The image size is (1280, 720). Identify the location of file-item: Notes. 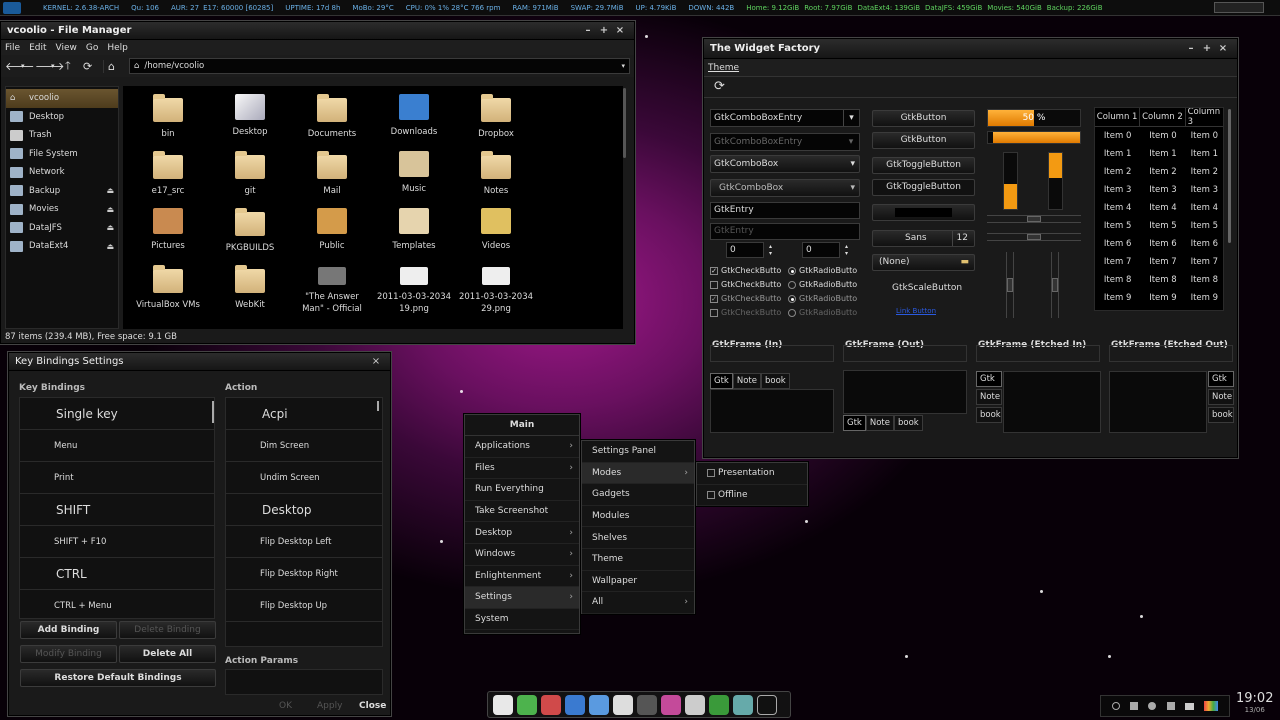
(496, 174).